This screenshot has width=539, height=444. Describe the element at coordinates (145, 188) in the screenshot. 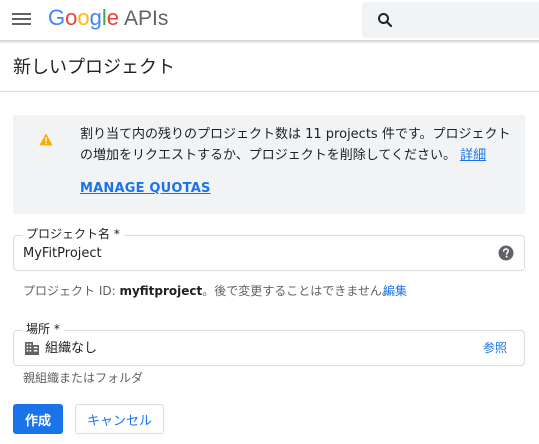

I see `manage-quotas-link: MANAGE QUOTAS` at that location.